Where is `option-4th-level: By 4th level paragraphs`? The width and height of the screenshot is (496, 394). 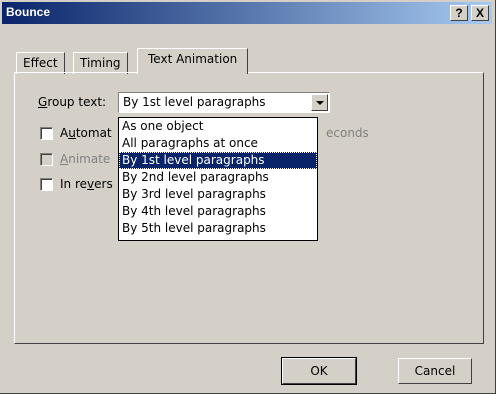
option-4th-level: By 4th level paragraphs is located at coordinates (218, 211).